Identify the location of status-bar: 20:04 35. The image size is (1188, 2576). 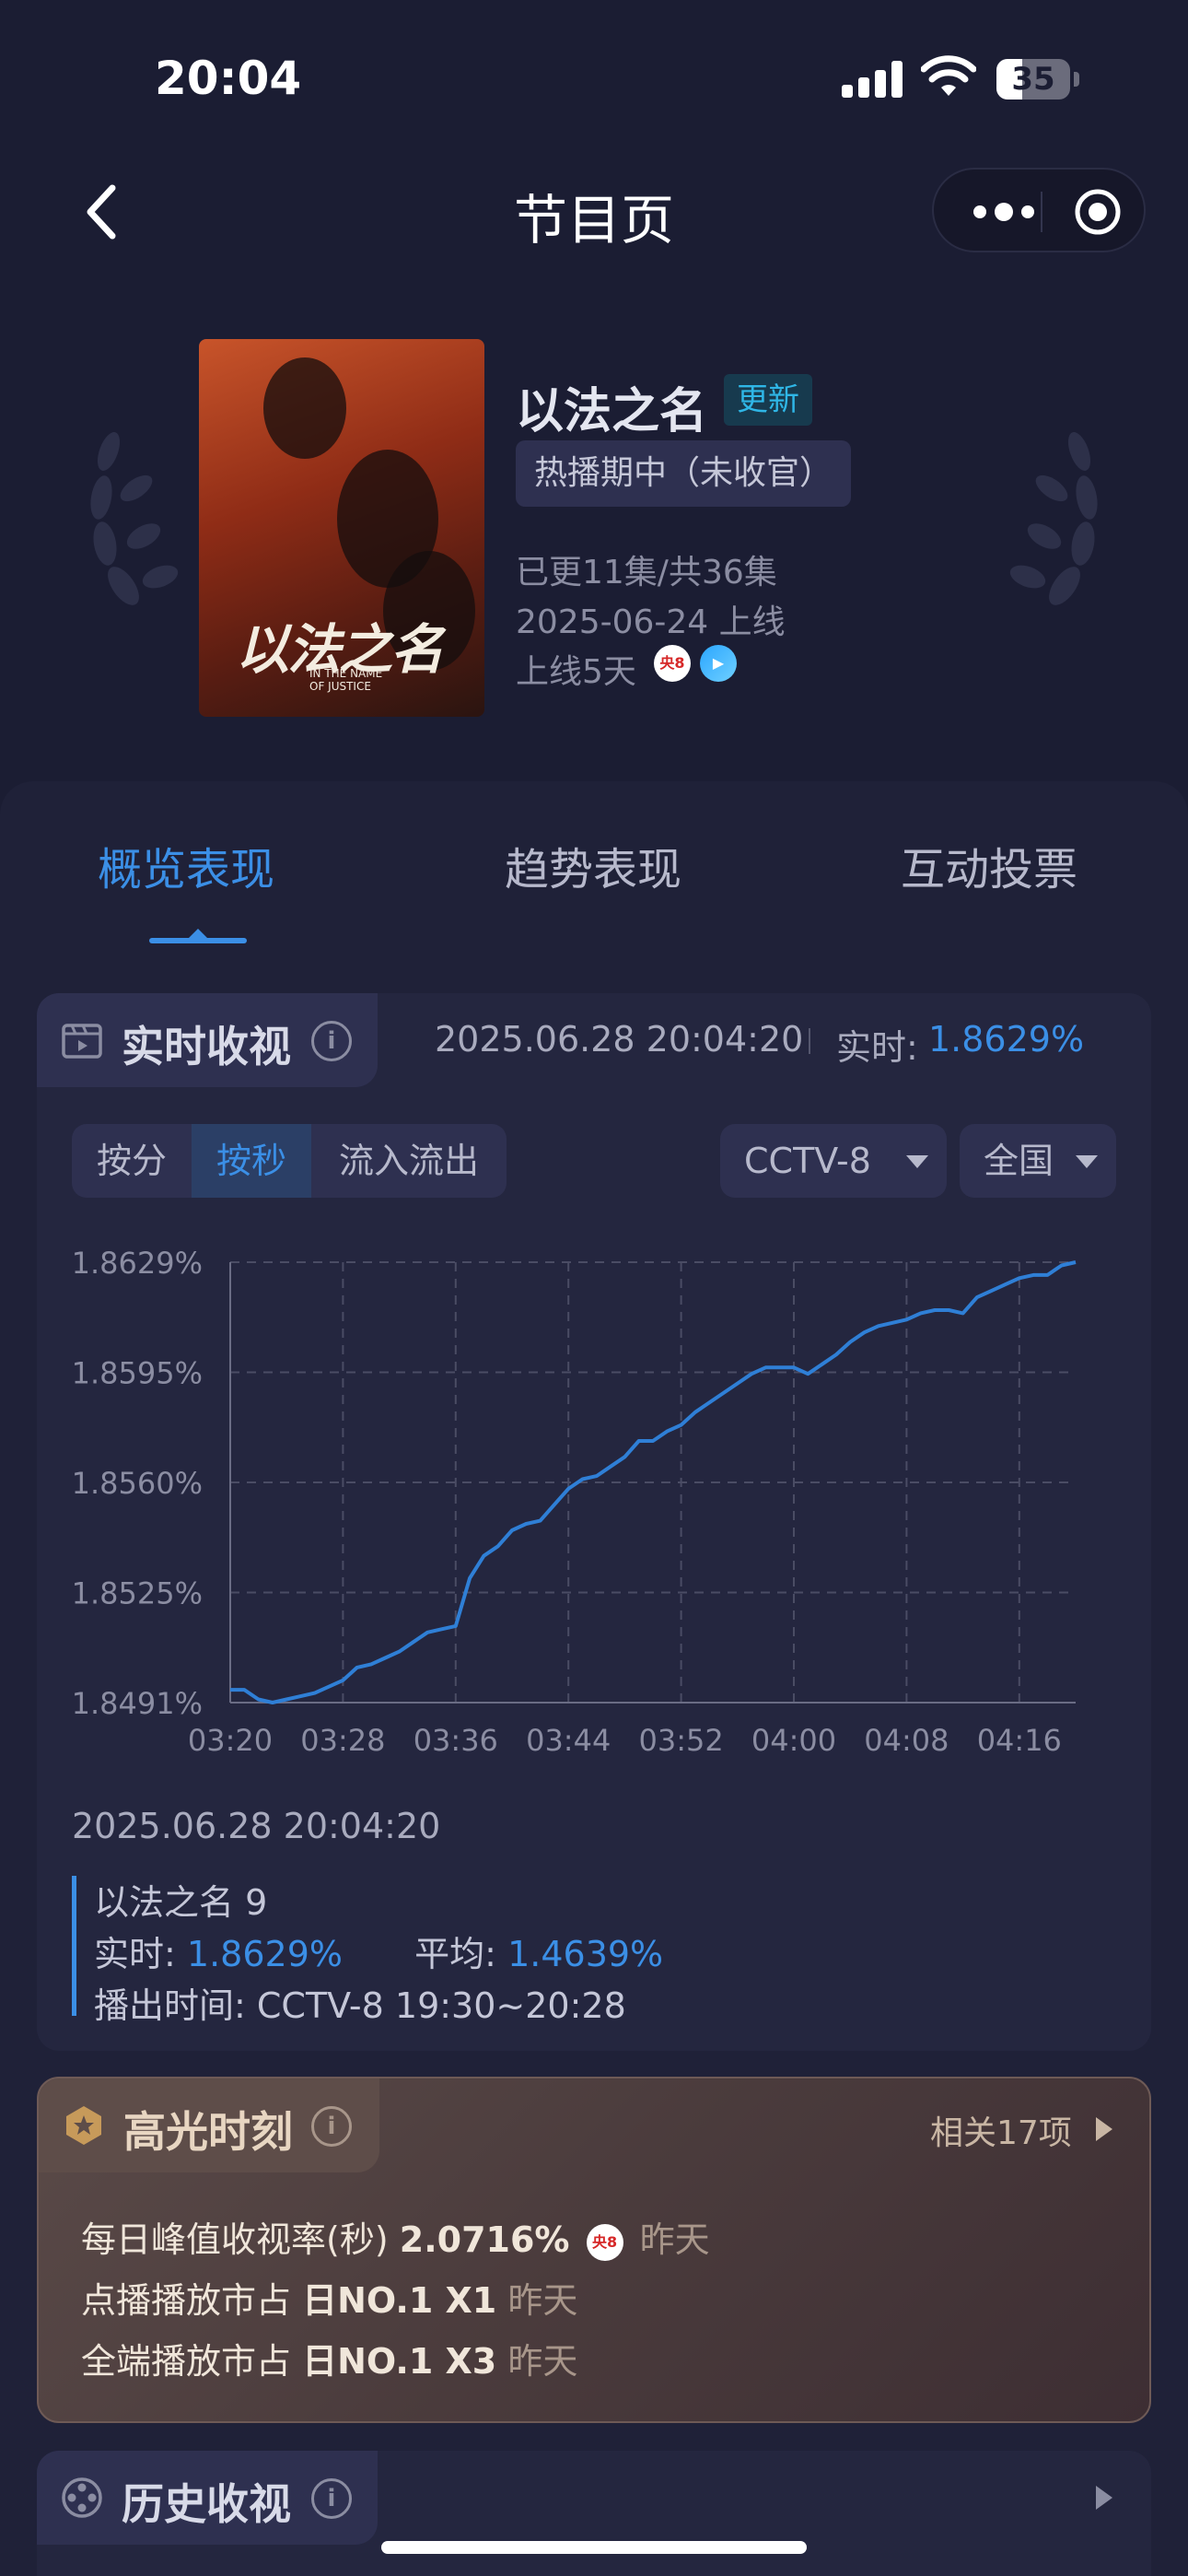
(594, 73).